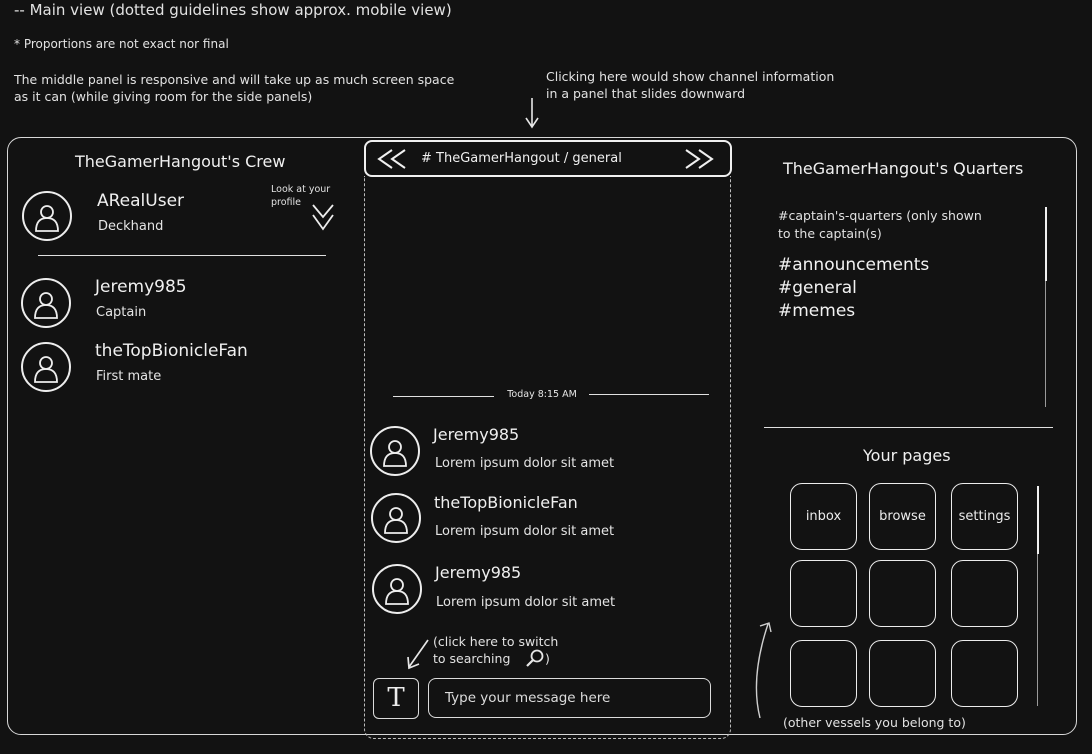 Image resolution: width=1092 pixels, height=754 pixels. What do you see at coordinates (180, 161) in the screenshot?
I see `crew-title: TheGamerHangout's Crew` at bounding box center [180, 161].